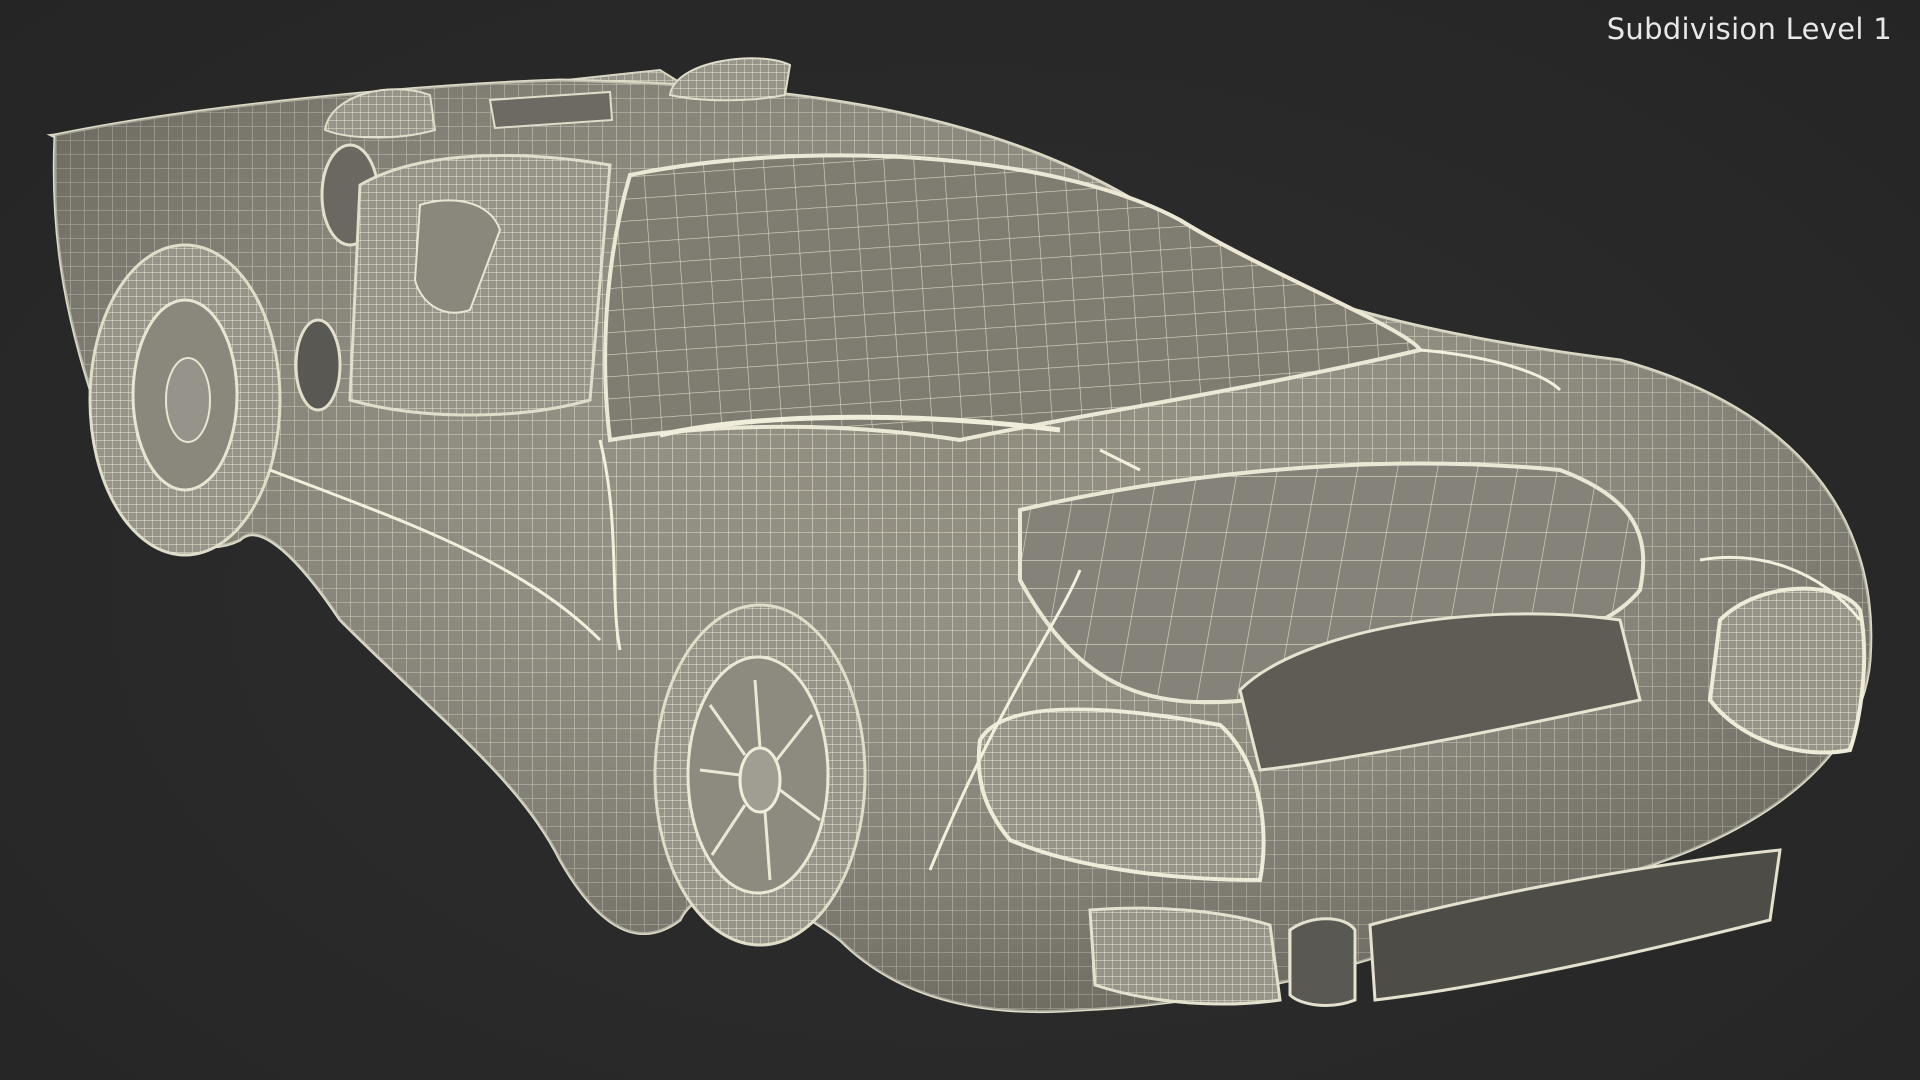 The width and height of the screenshot is (1920, 1080). What do you see at coordinates (760, 775) in the screenshot?
I see `front-wheel` at bounding box center [760, 775].